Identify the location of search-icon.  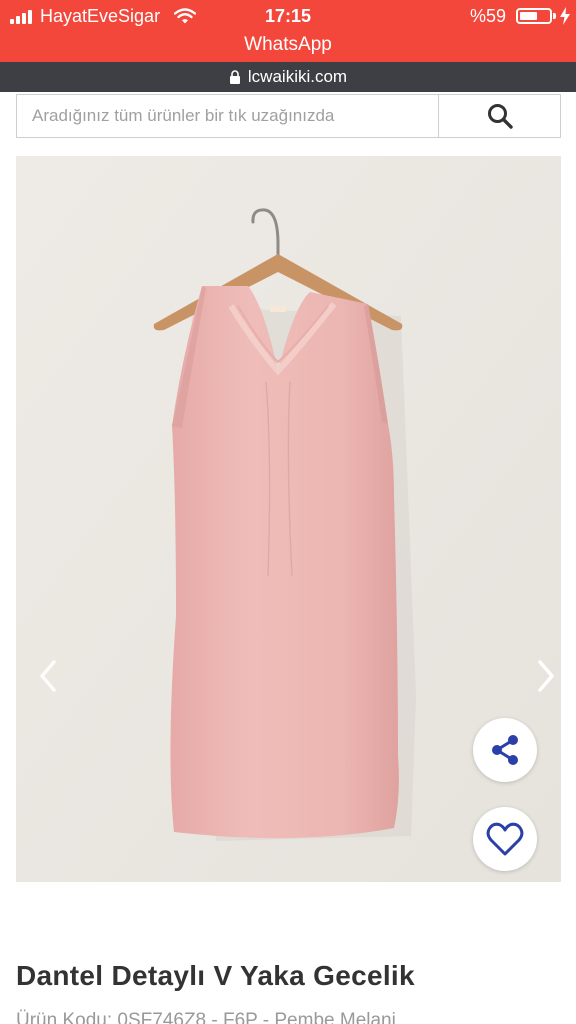
(500, 116).